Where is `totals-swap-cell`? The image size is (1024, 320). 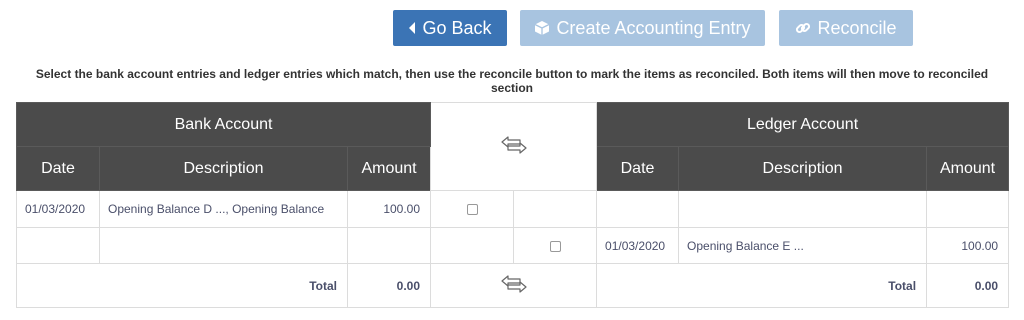 totals-swap-cell is located at coordinates (514, 285).